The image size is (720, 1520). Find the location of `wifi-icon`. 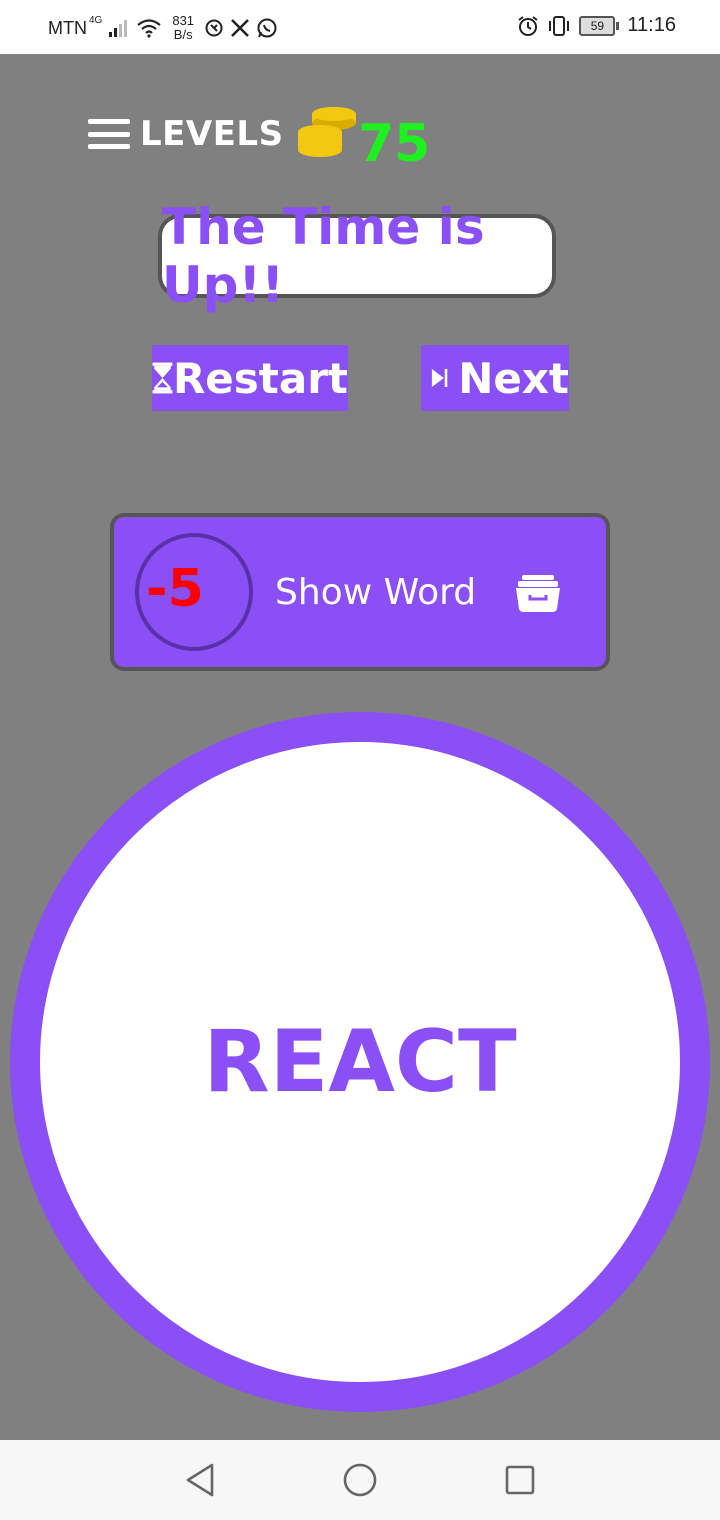

wifi-icon is located at coordinates (149, 28).